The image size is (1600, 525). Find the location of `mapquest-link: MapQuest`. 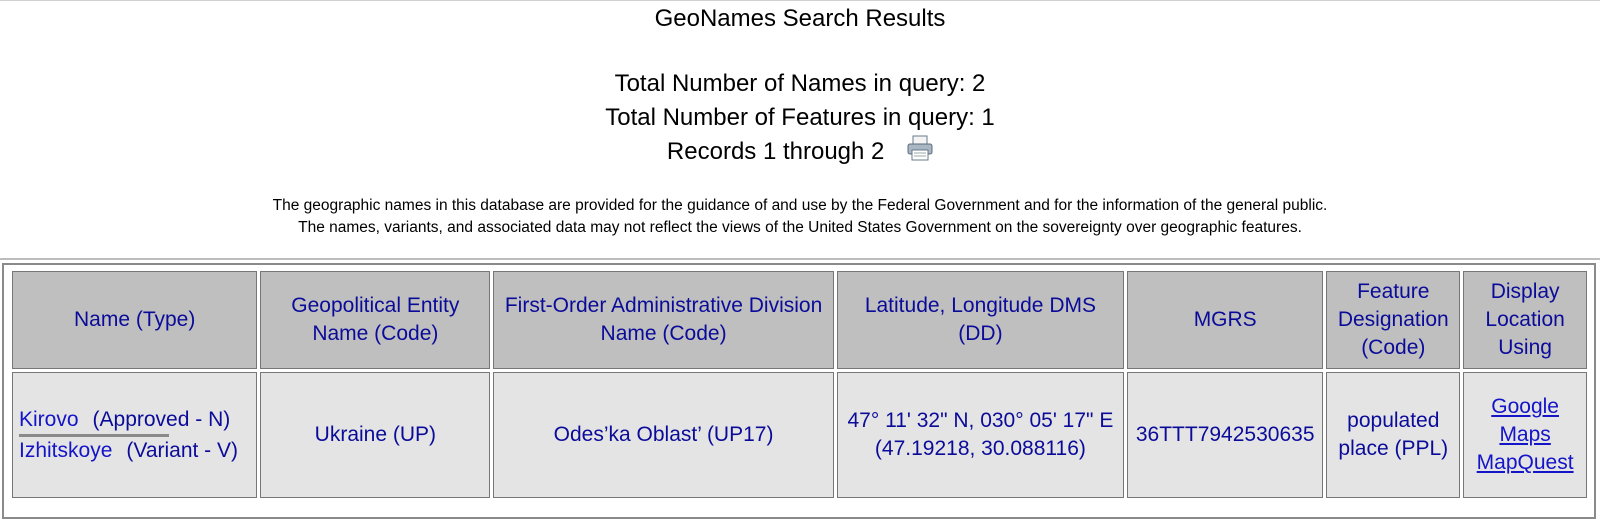

mapquest-link: MapQuest is located at coordinates (1525, 463).